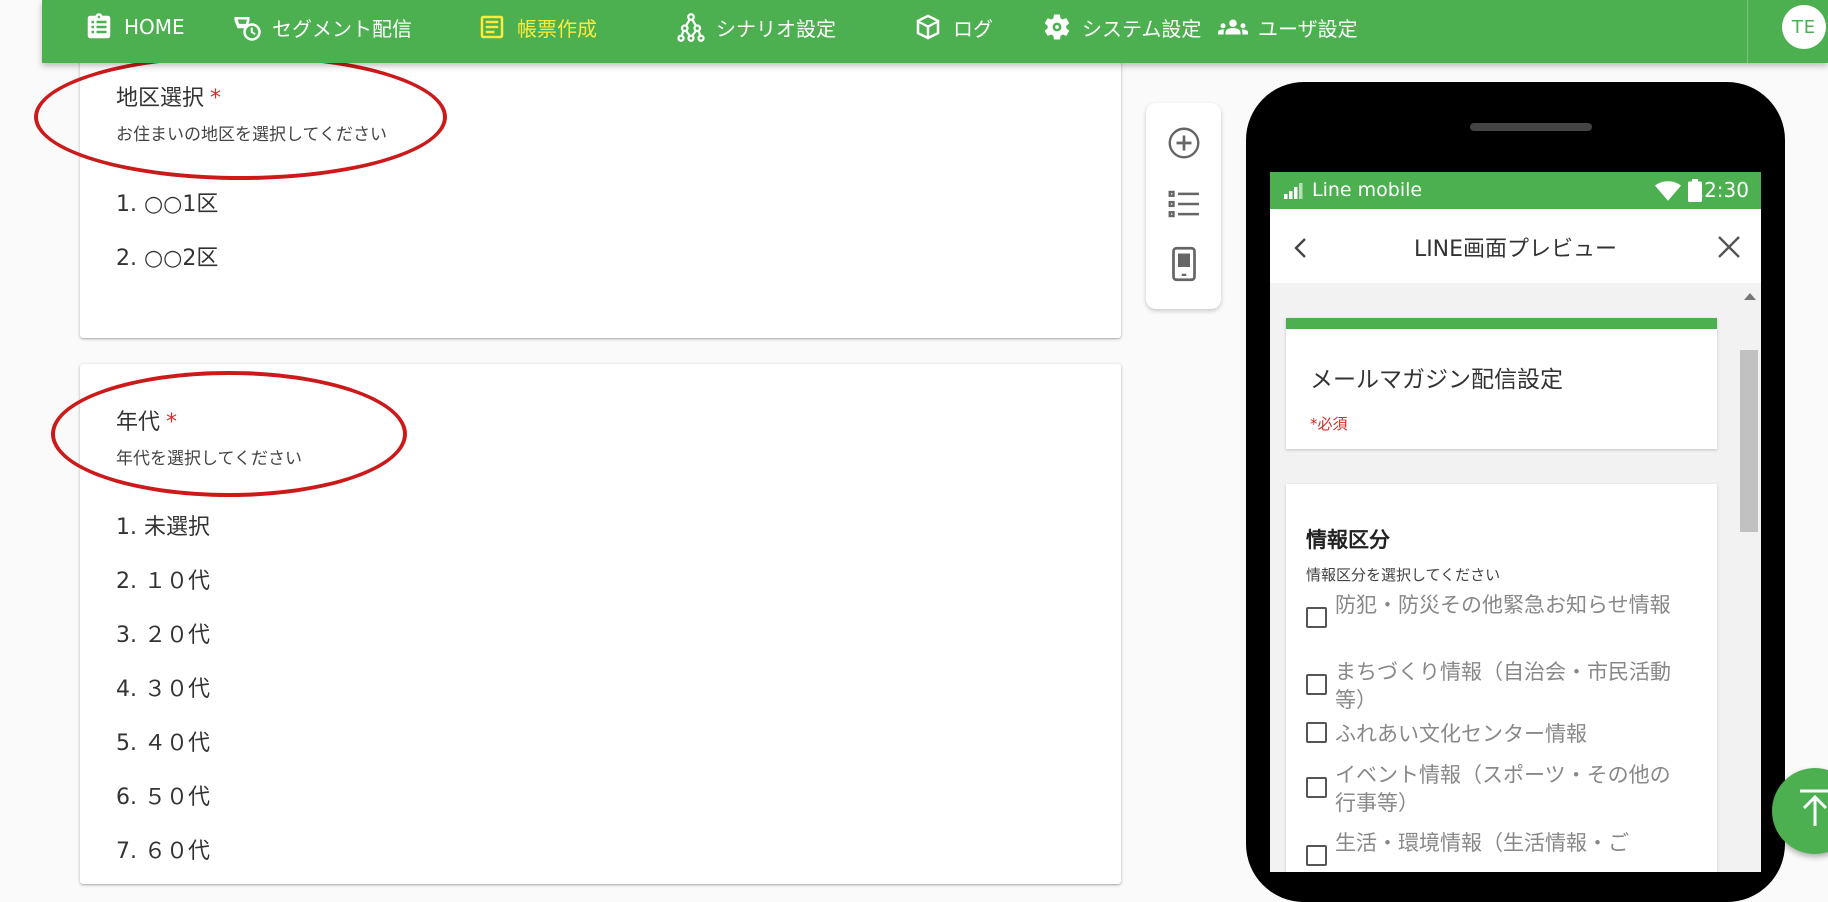 The height and width of the screenshot is (902, 1828). Describe the element at coordinates (163, 527) in the screenshot. I see `option-item: 1. 未選択` at that location.